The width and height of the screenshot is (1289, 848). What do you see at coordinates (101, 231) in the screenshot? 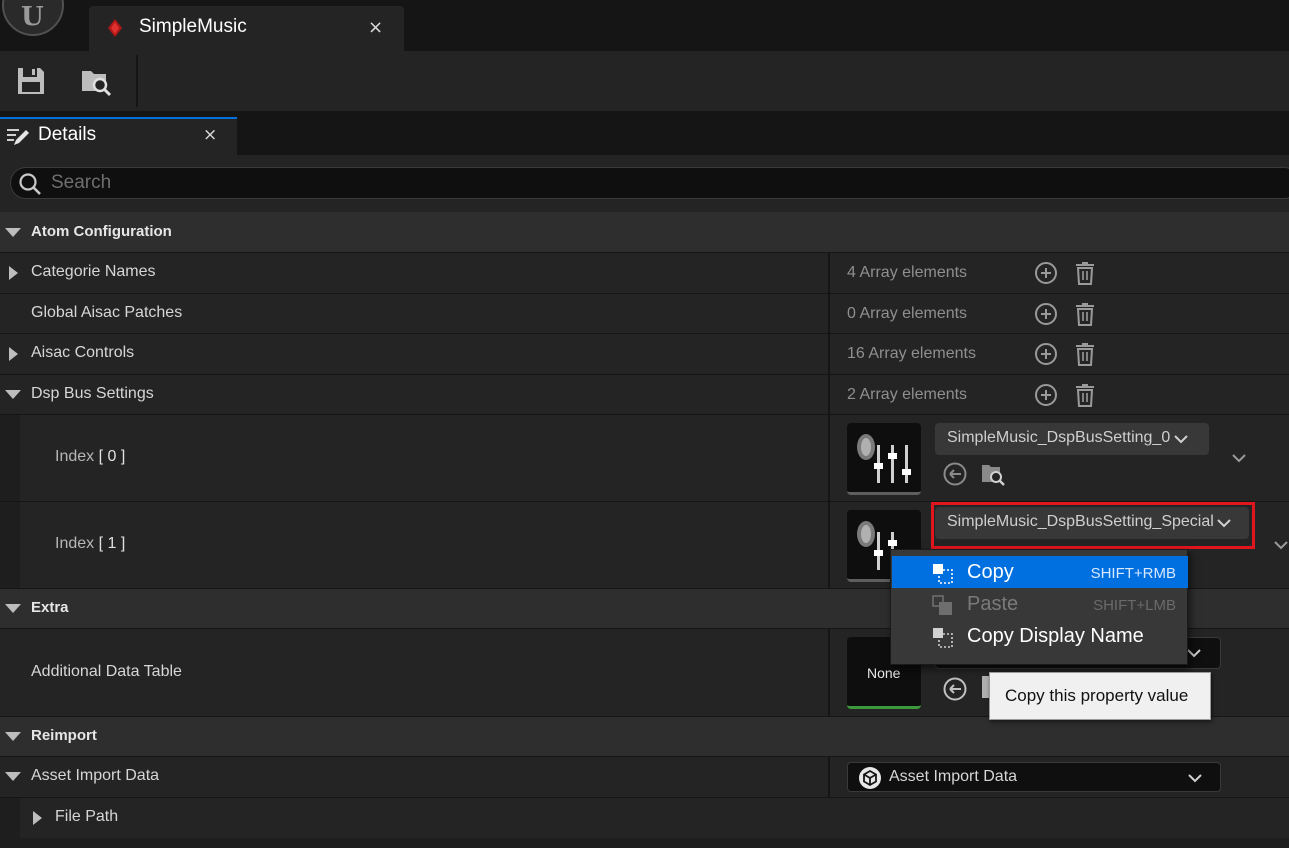
I see `category-label: Atom Configuration` at bounding box center [101, 231].